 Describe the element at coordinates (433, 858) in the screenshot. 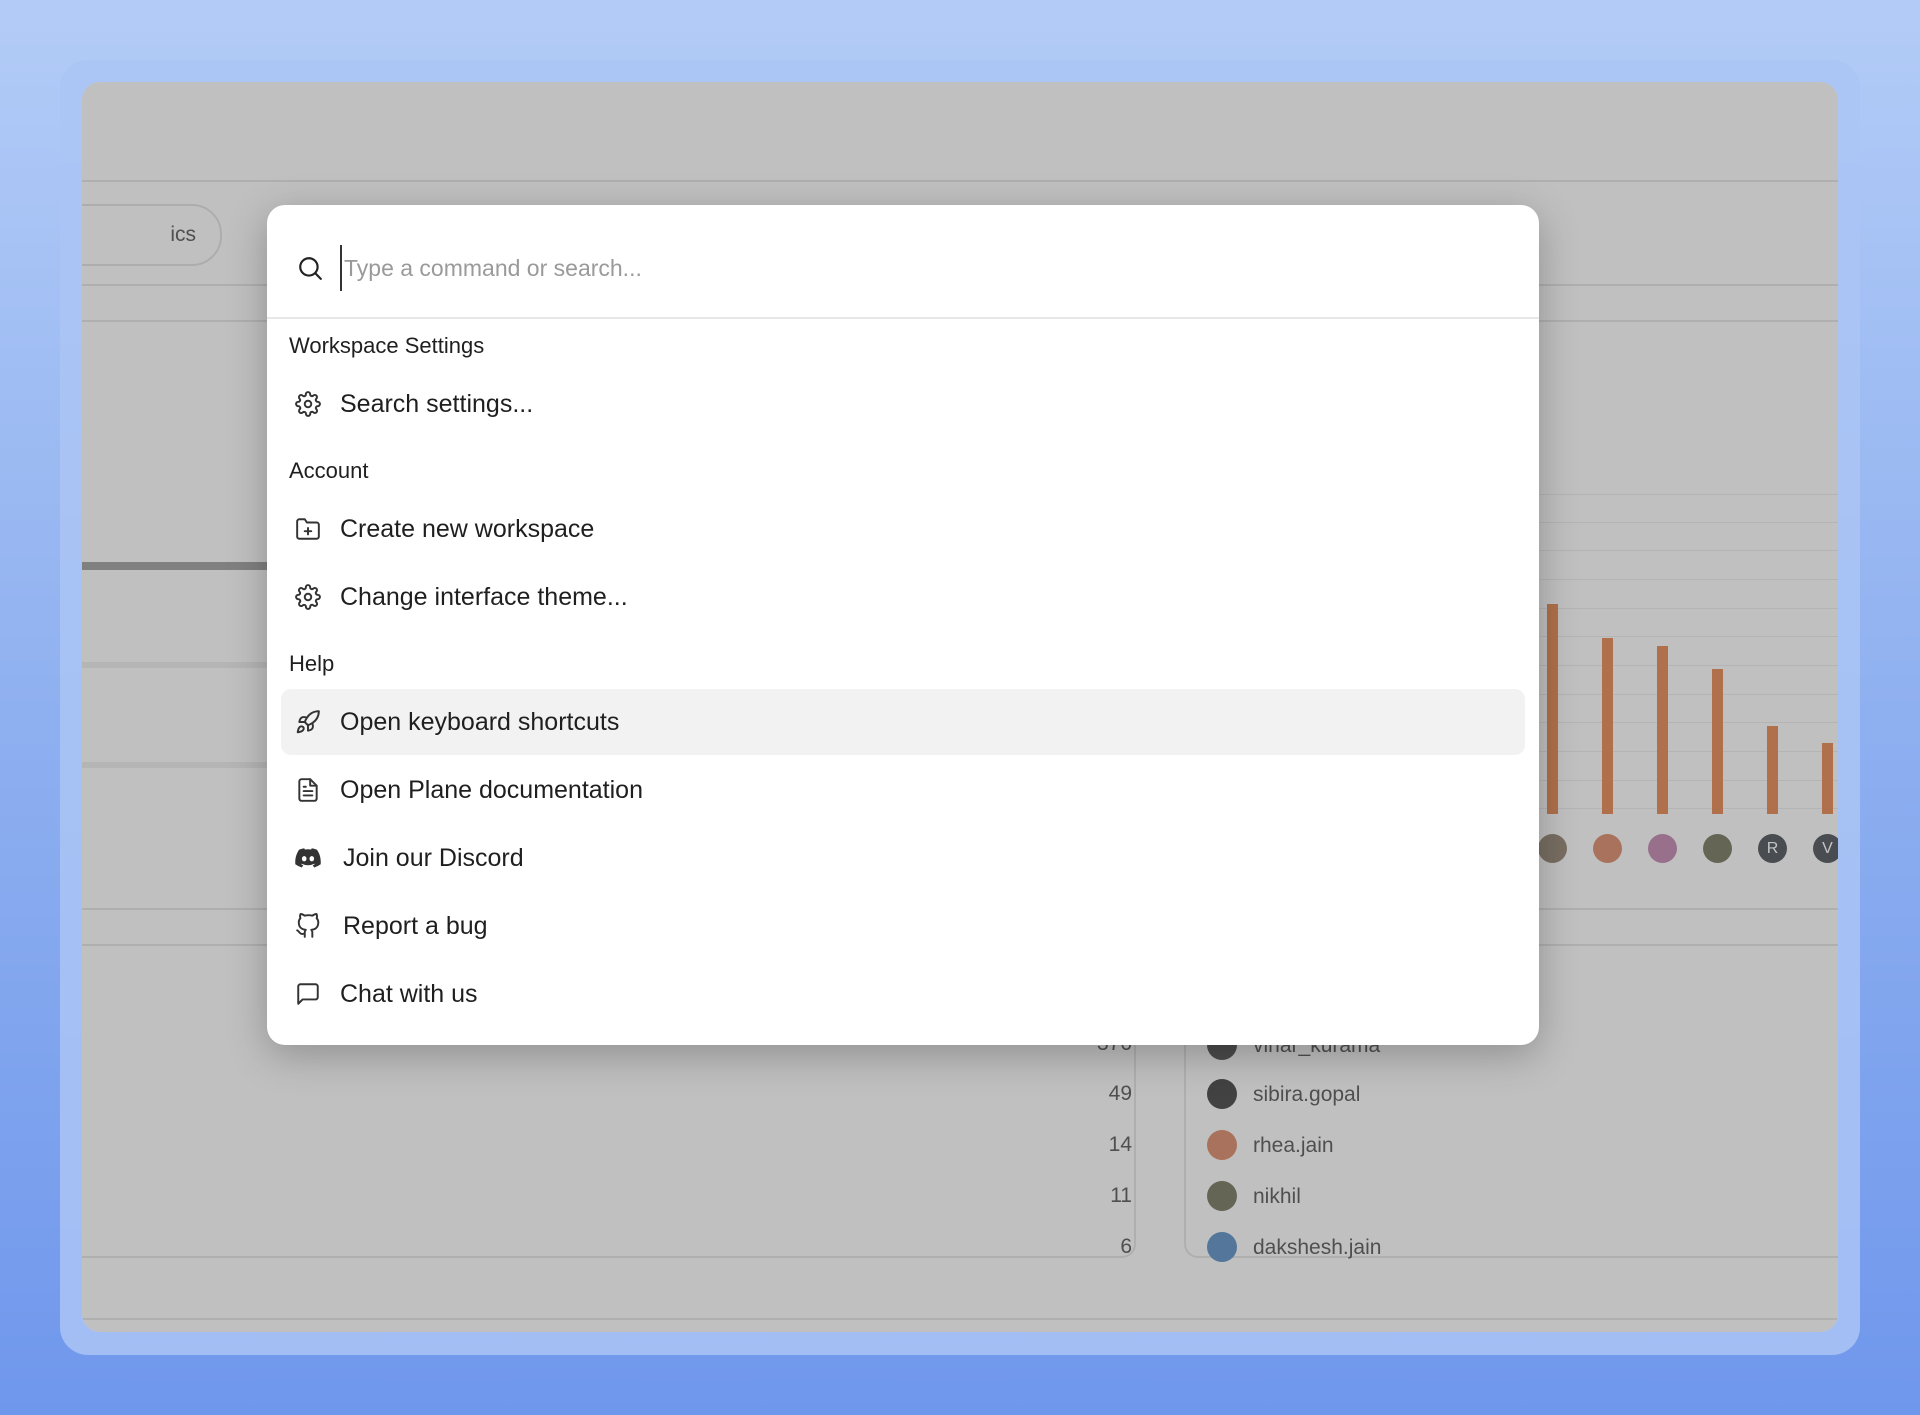

I see `menu-item-label: Join our Discord` at that location.